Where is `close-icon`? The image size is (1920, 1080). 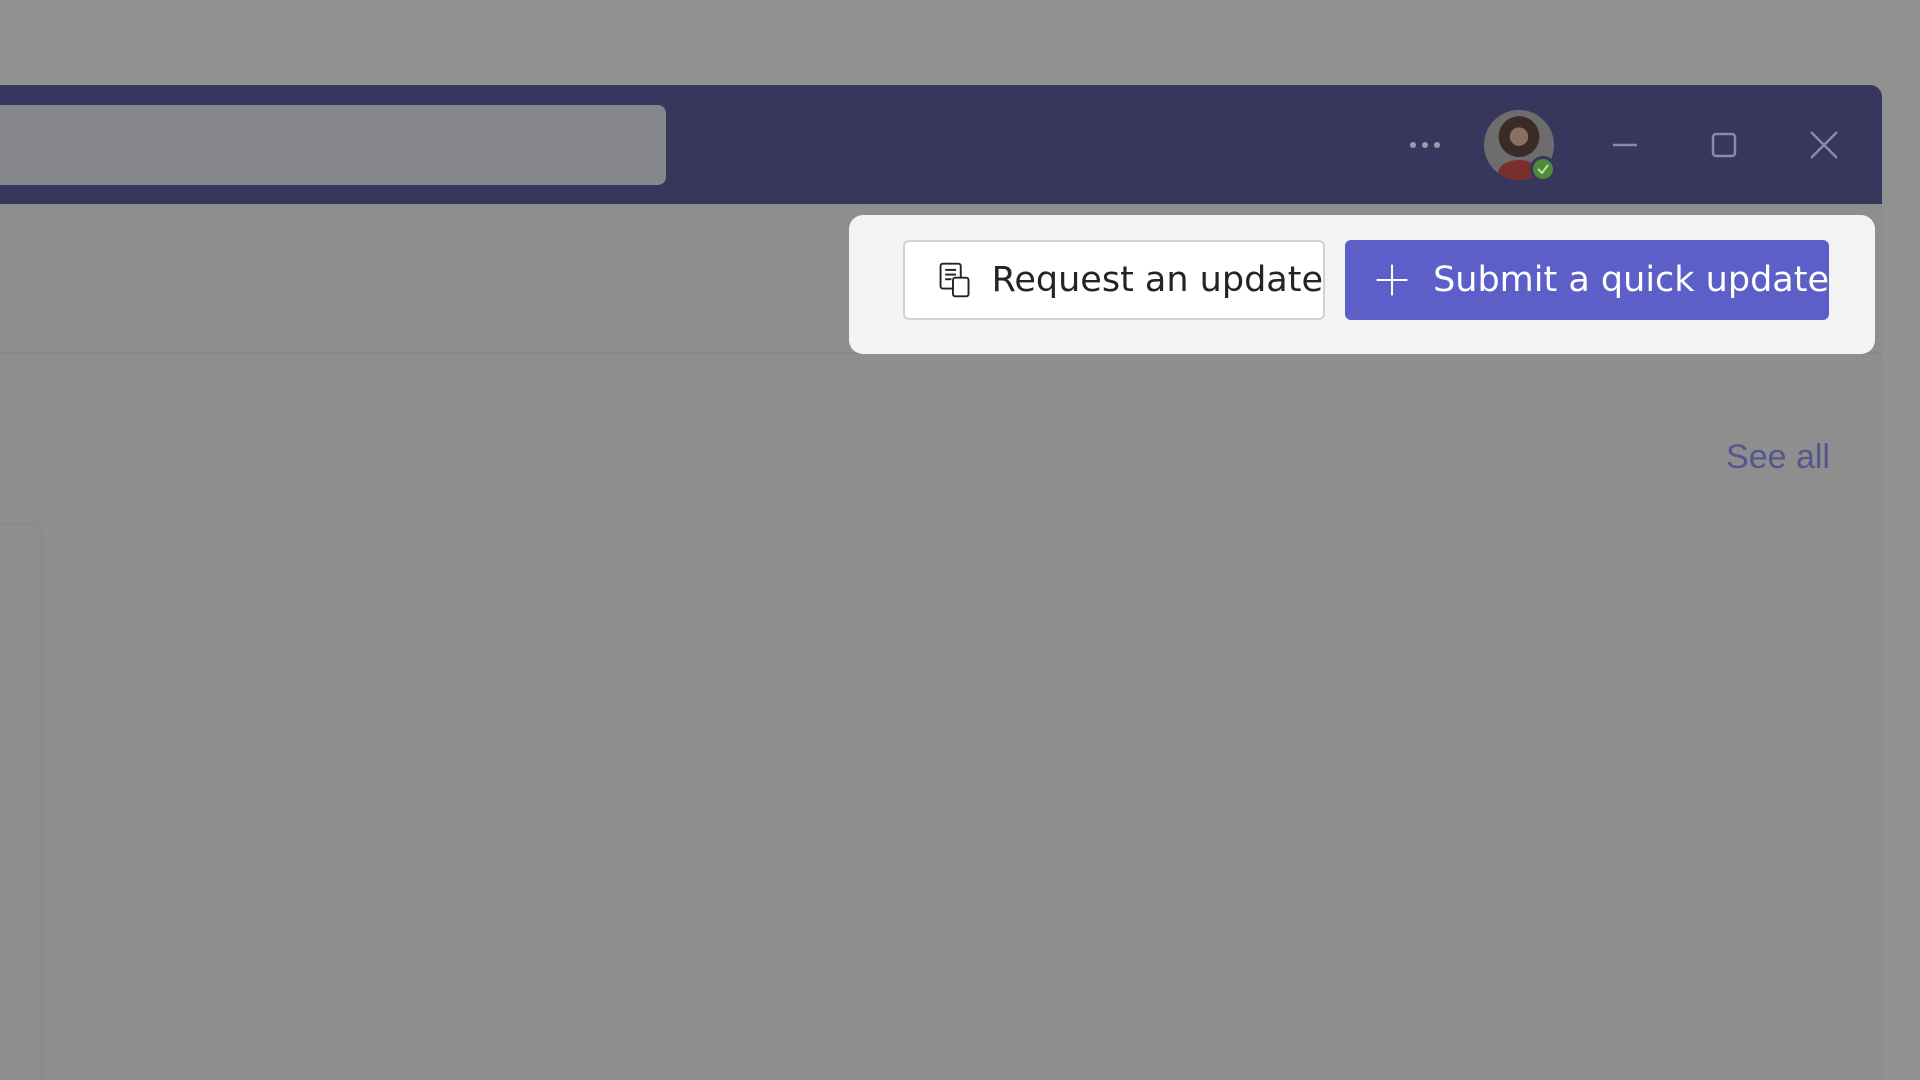
close-icon is located at coordinates (1824, 145).